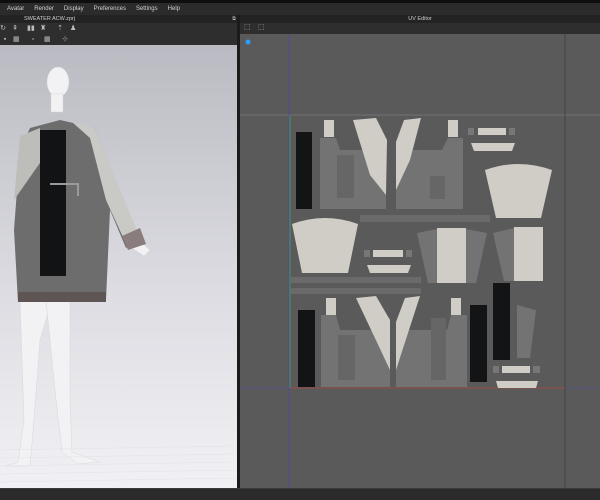 The width and height of the screenshot is (600, 500). I want to click on uv-editor-title: UV Editor, so click(420, 19).